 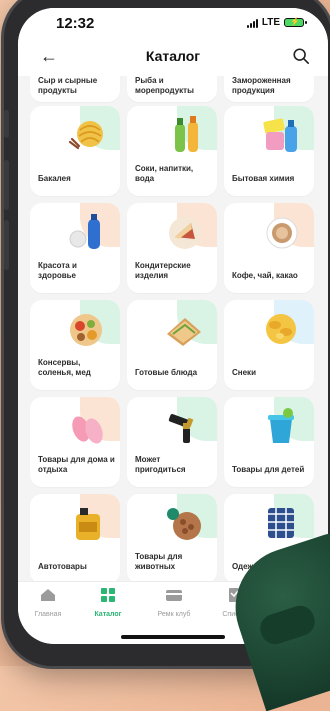 I want to click on category-label: Кондитерские изделия, so click(x=163, y=270).